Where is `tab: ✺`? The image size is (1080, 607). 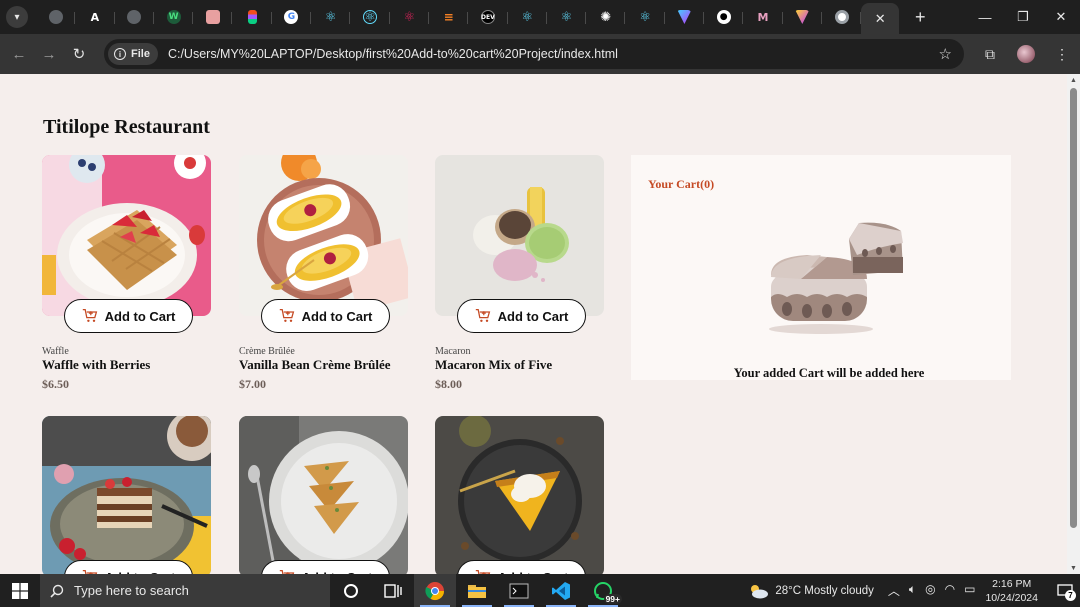 tab: ✺ is located at coordinates (606, 17).